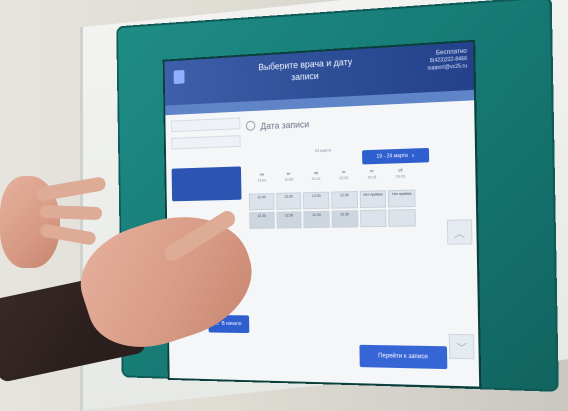  I want to click on day-date: 21.03, so click(316, 179).